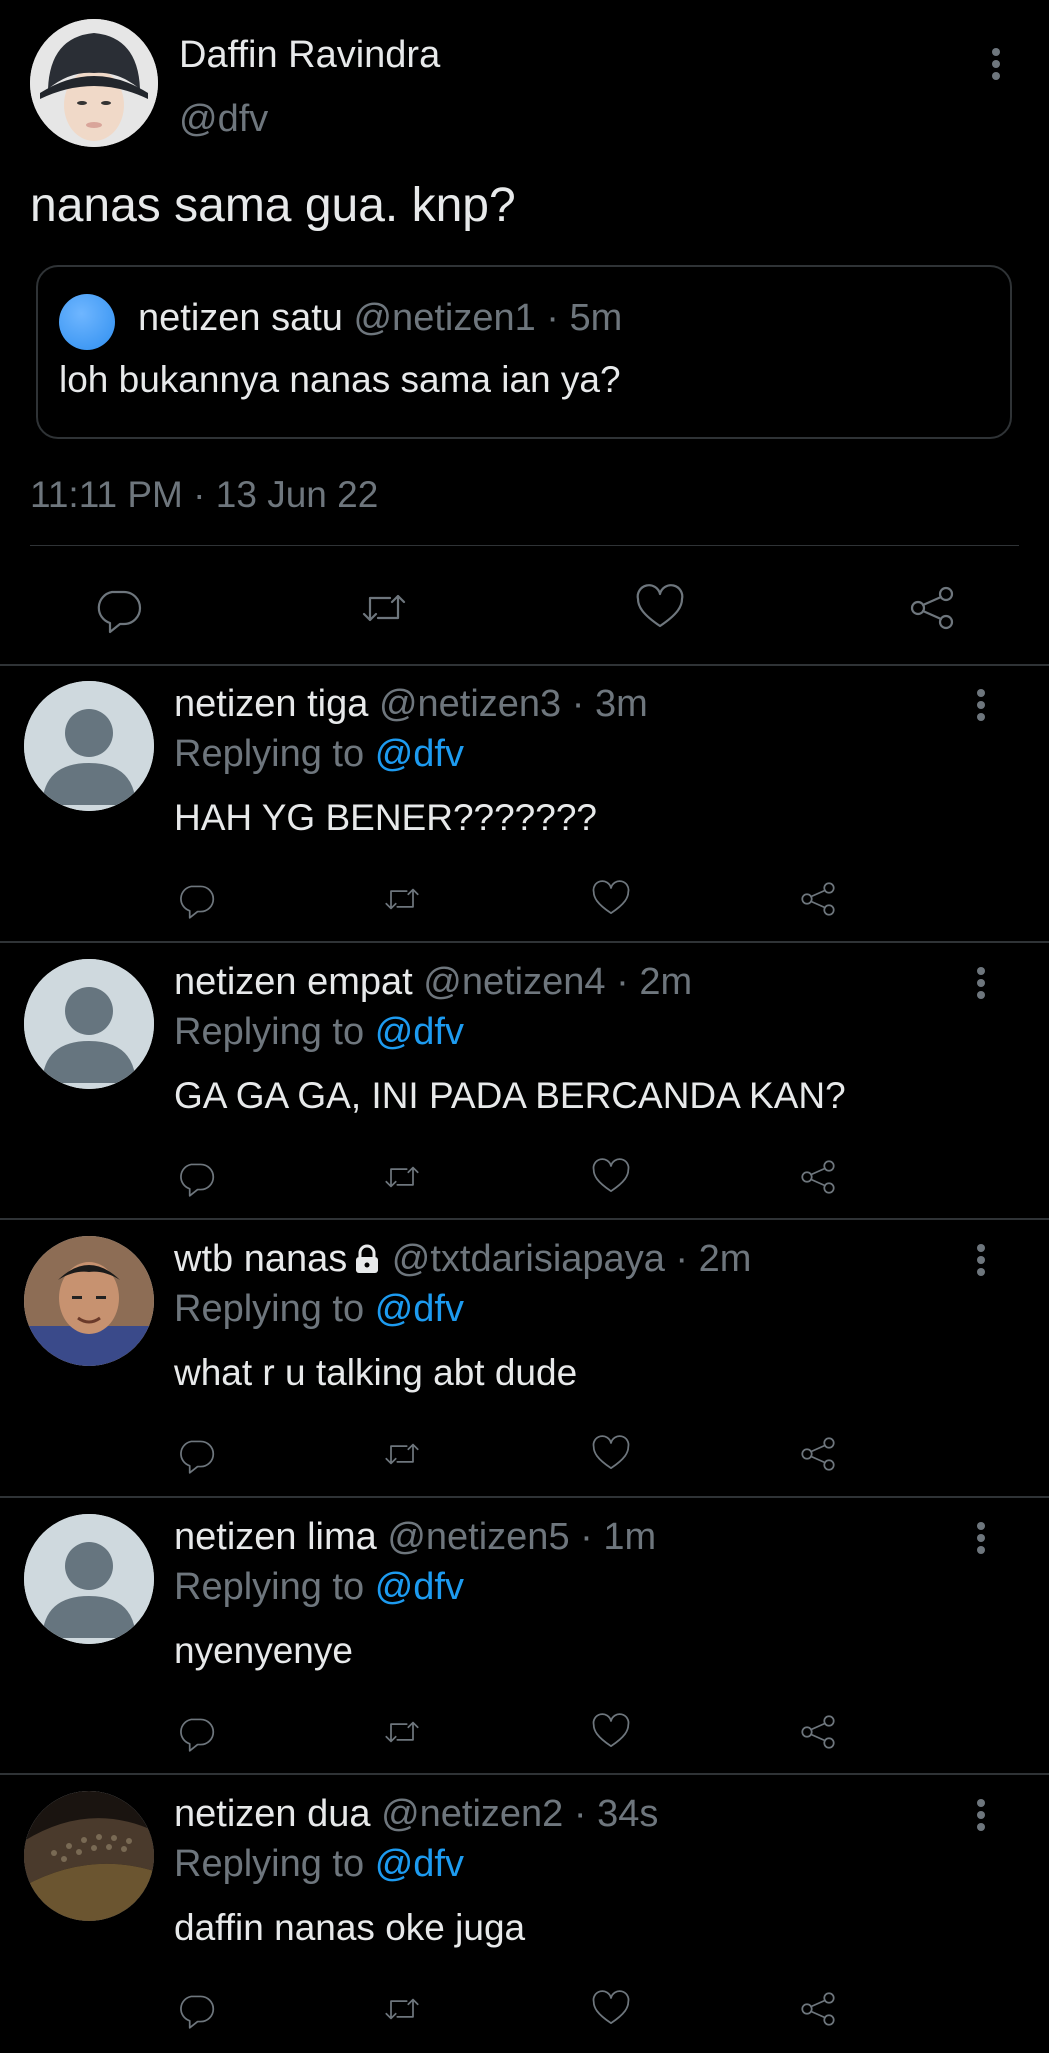 The width and height of the screenshot is (1049, 2053). I want to click on reply-author-name: wtb nanas, so click(260, 1259).